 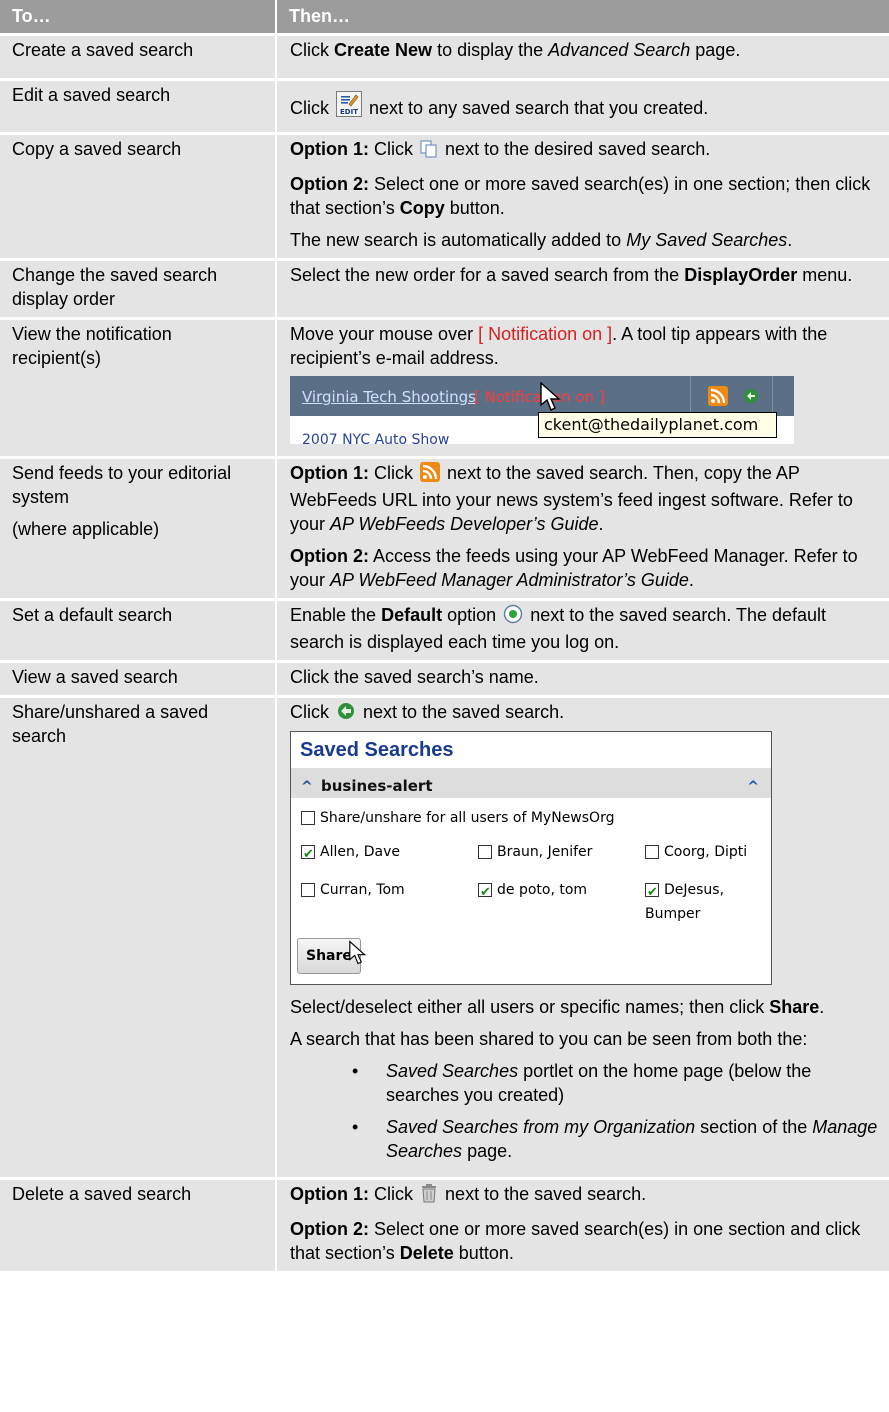 I want to click on text: The new search is automatically added to, so click(x=456, y=240).